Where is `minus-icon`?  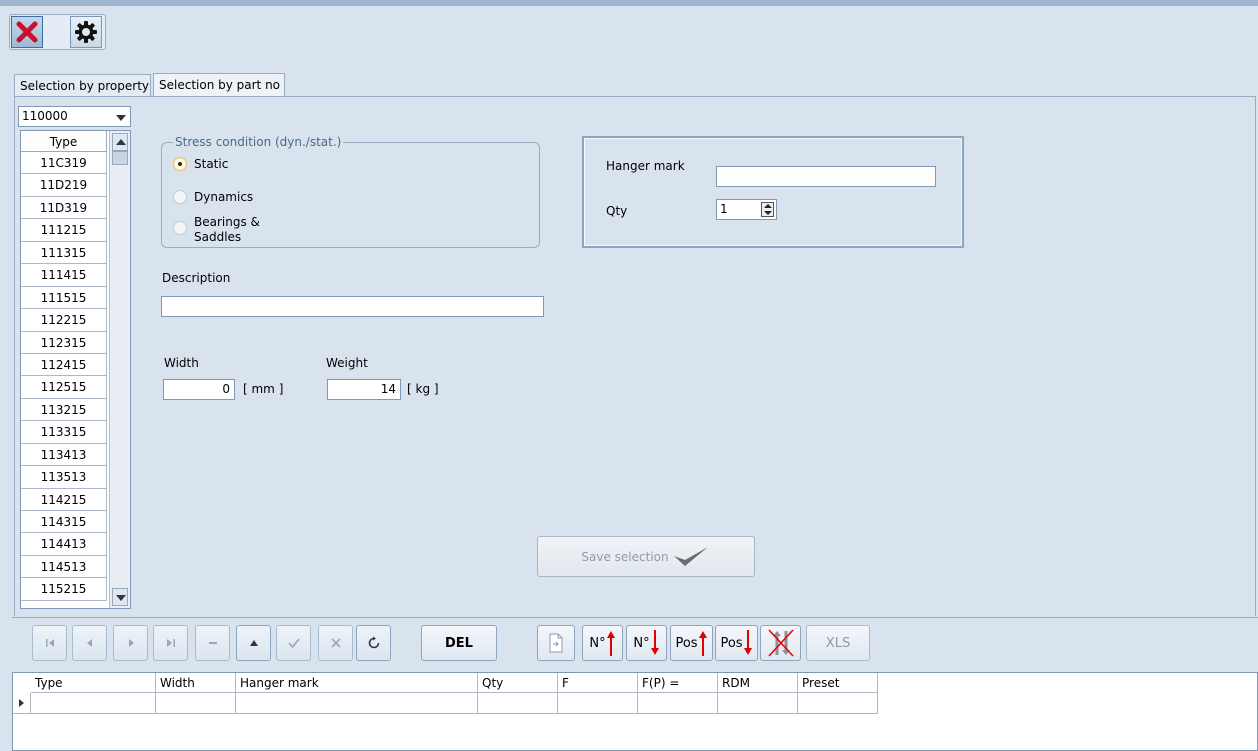
minus-icon is located at coordinates (212, 643).